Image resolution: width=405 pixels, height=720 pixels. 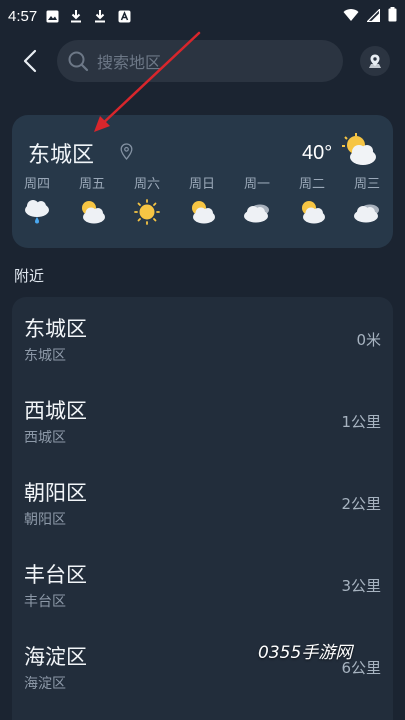 I want to click on nearby-item-subtitle: 海淀区, so click(x=45, y=684).